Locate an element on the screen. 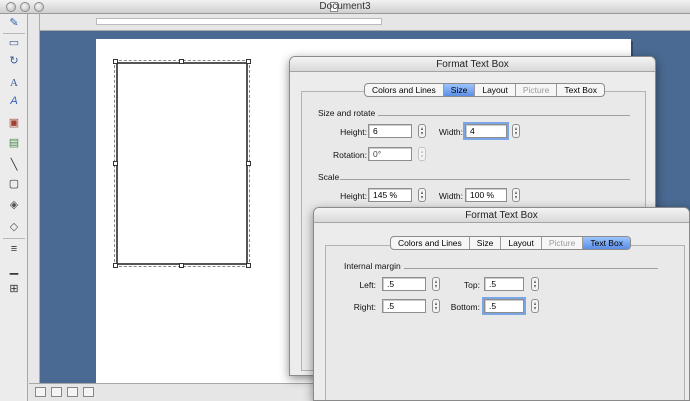  top-margin-stepper is located at coordinates (535, 284).